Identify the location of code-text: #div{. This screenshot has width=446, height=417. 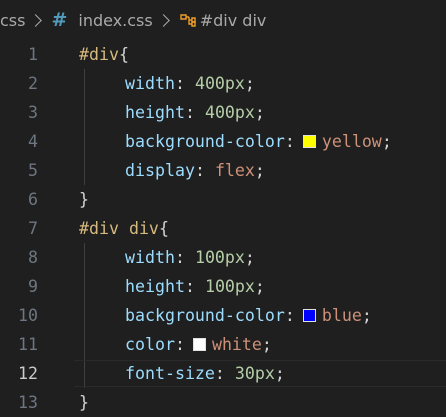
(104, 54).